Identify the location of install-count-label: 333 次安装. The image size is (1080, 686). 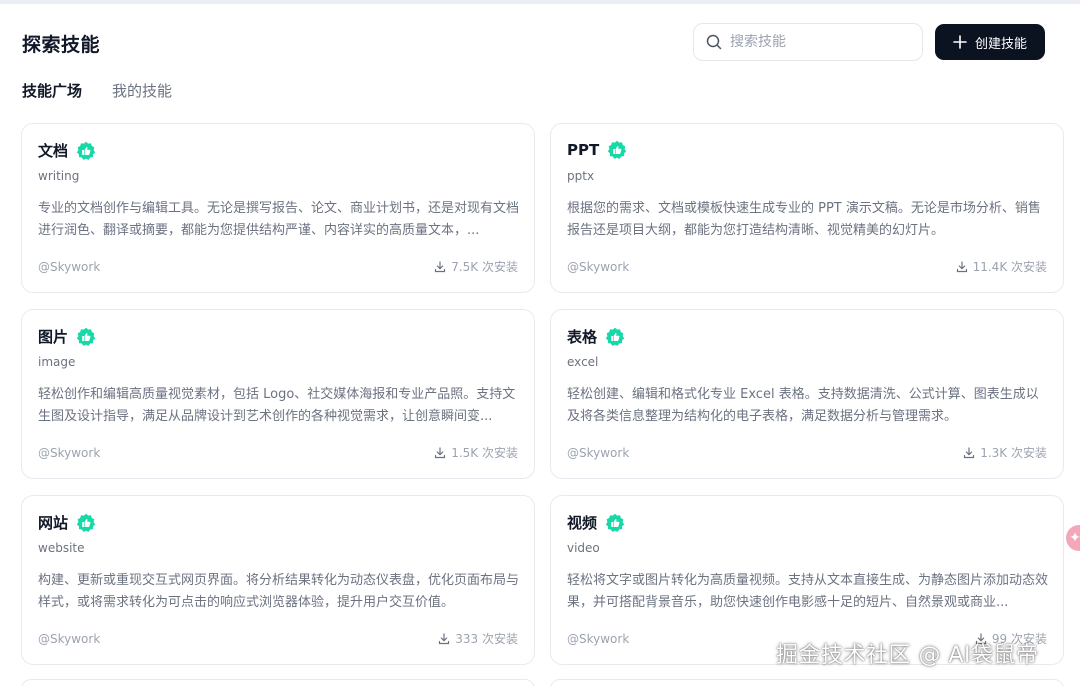
(486, 639).